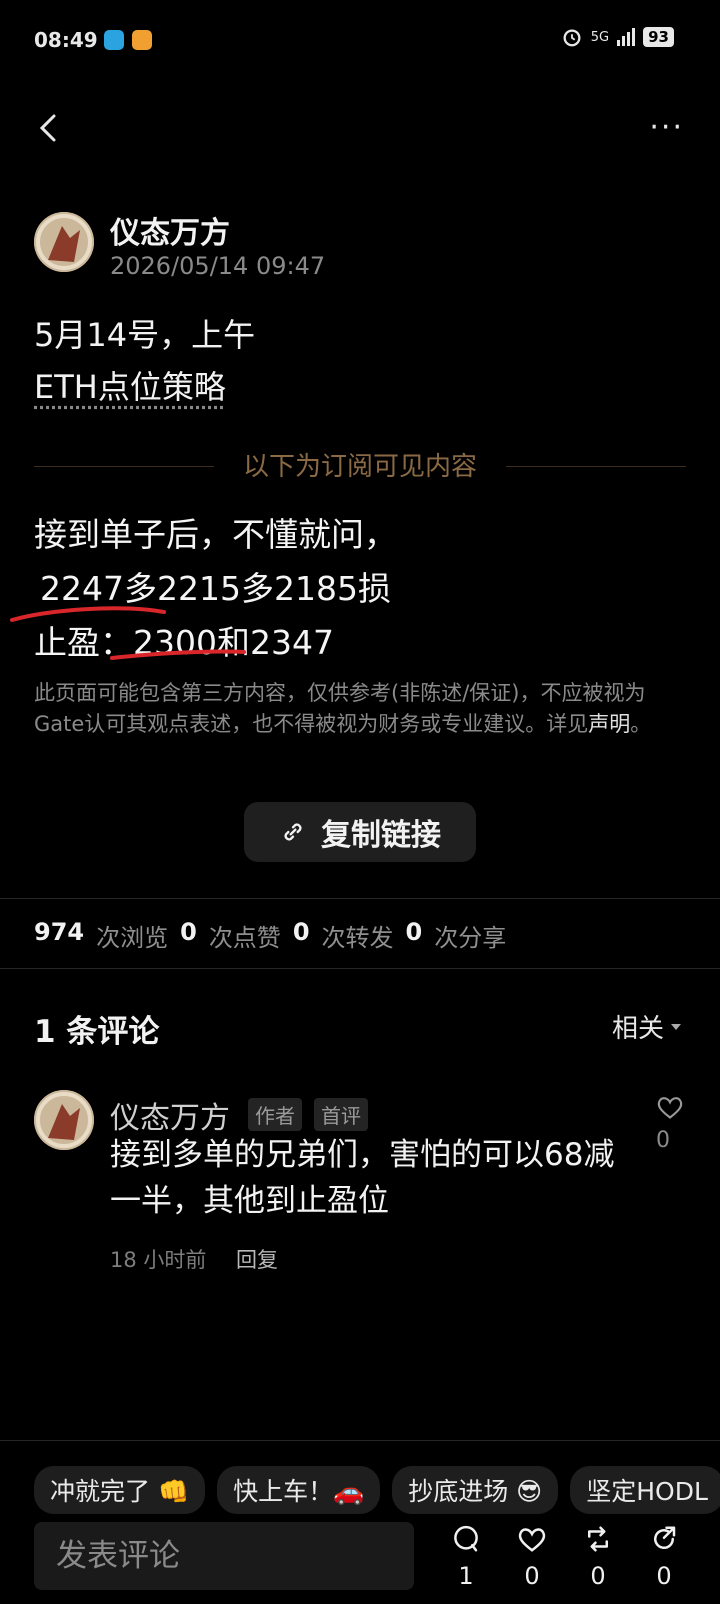  What do you see at coordinates (664, 1576) in the screenshot?
I see `share-action-count: 0` at bounding box center [664, 1576].